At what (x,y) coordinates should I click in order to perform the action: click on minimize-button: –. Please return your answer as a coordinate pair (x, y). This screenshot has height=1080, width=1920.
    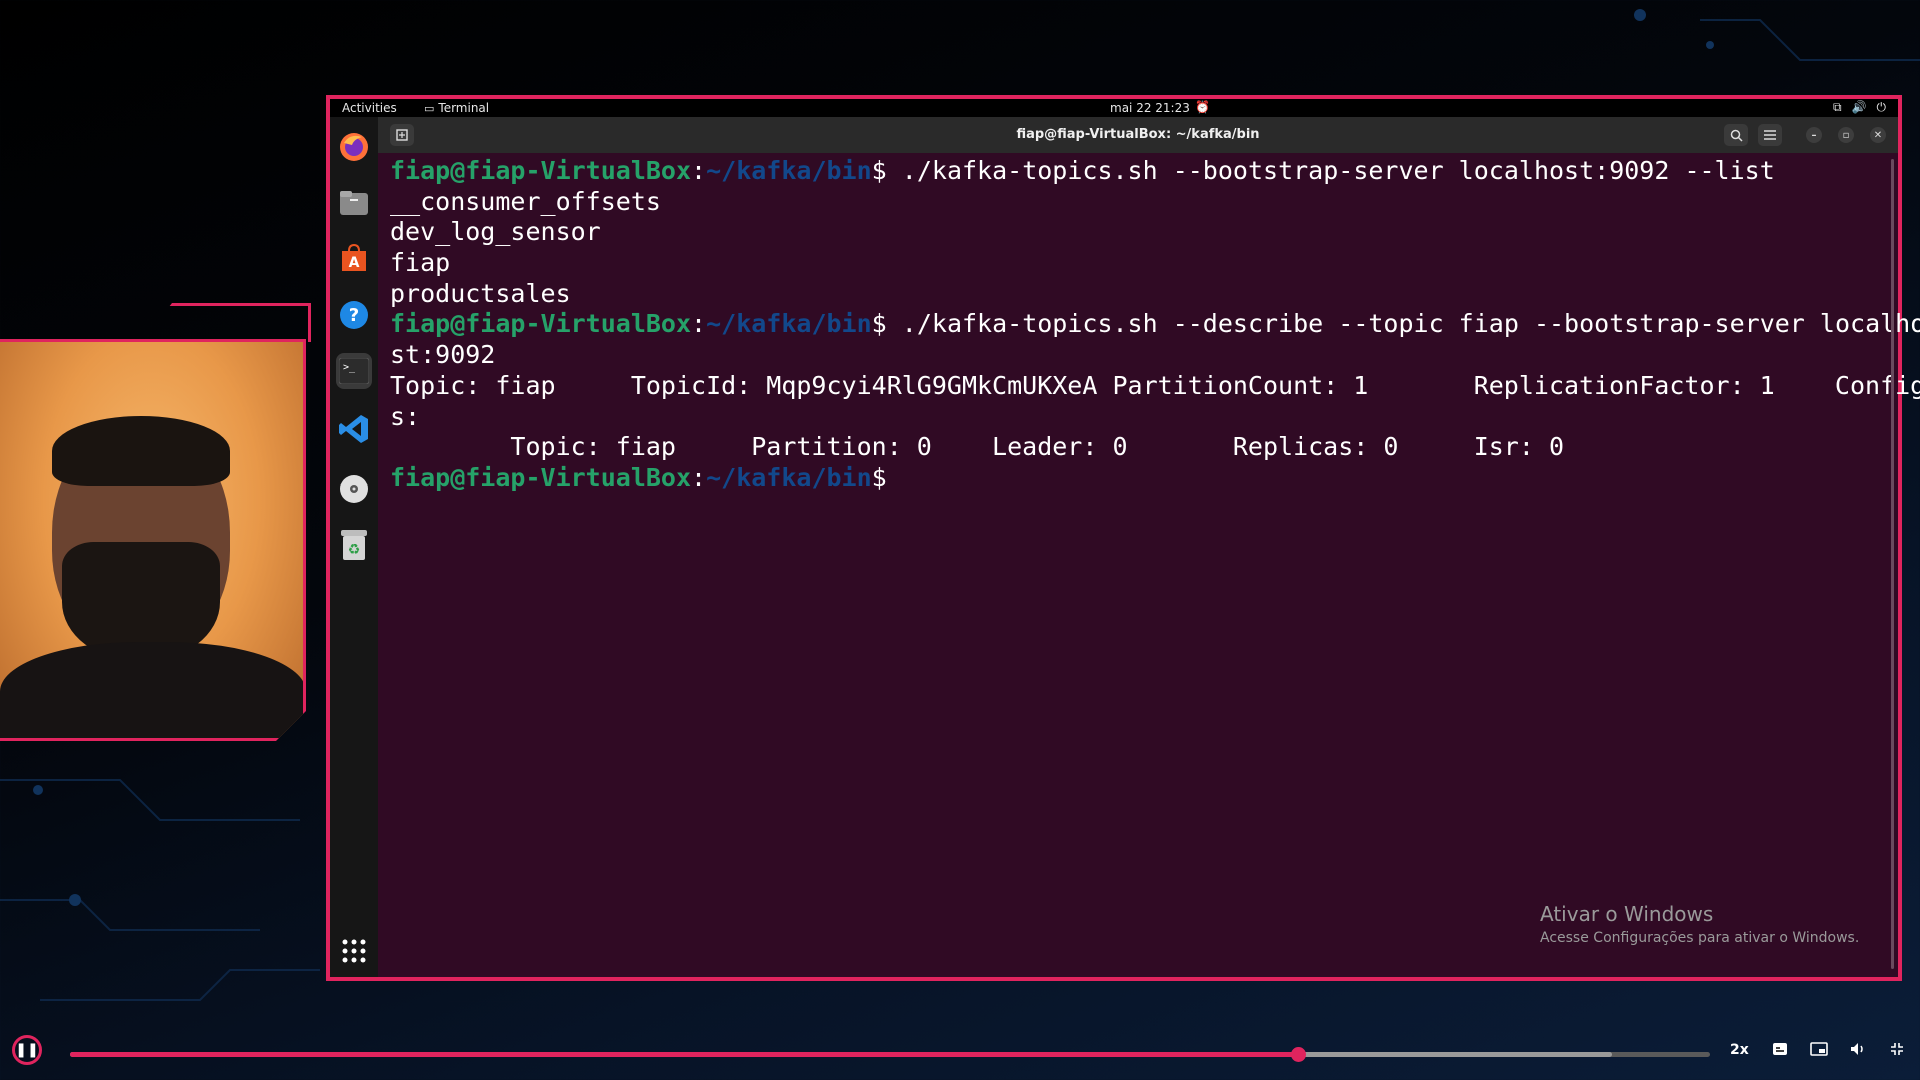
    Looking at the image, I should click on (1814, 135).